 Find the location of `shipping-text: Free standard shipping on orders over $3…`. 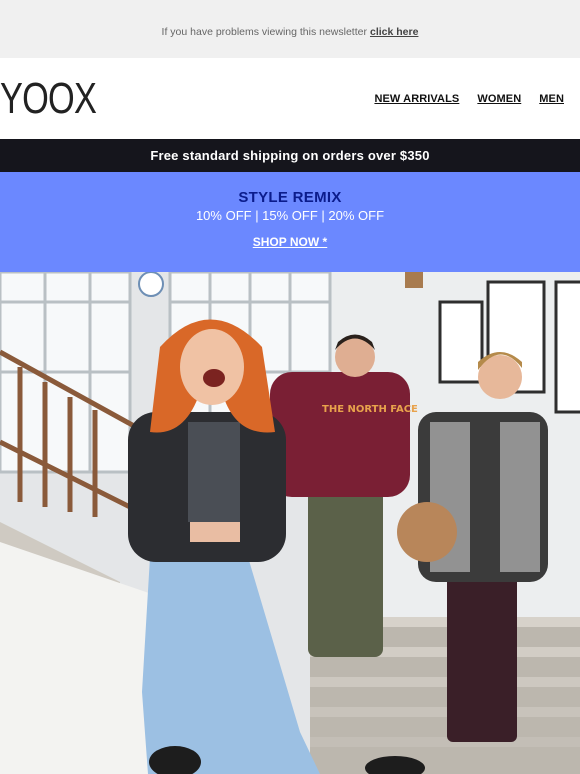

shipping-text: Free standard shipping on orders over $3… is located at coordinates (290, 155).